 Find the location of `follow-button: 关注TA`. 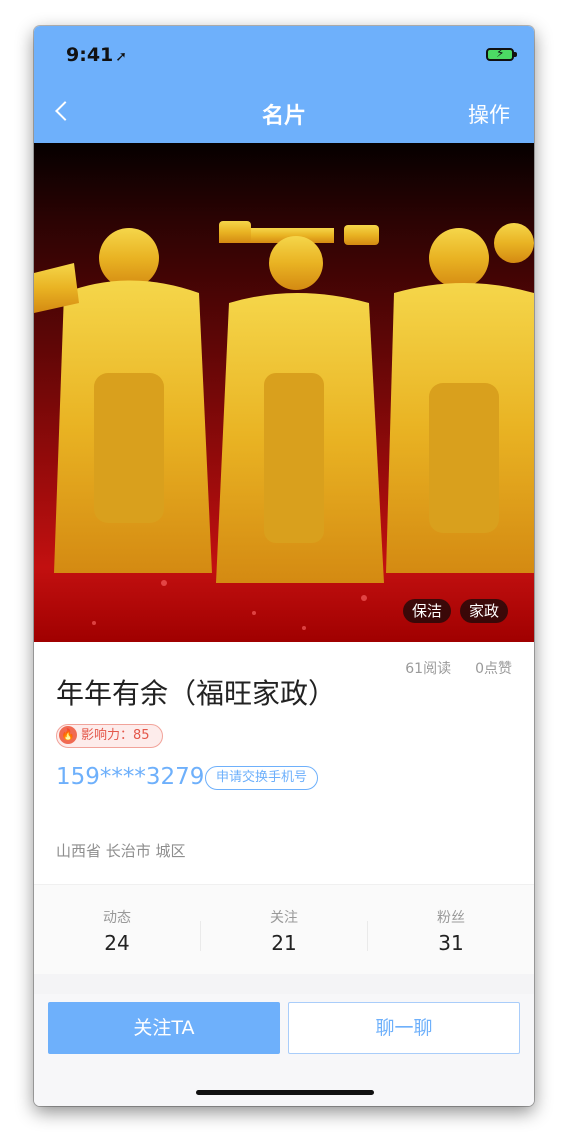

follow-button: 关注TA is located at coordinates (164, 1028).